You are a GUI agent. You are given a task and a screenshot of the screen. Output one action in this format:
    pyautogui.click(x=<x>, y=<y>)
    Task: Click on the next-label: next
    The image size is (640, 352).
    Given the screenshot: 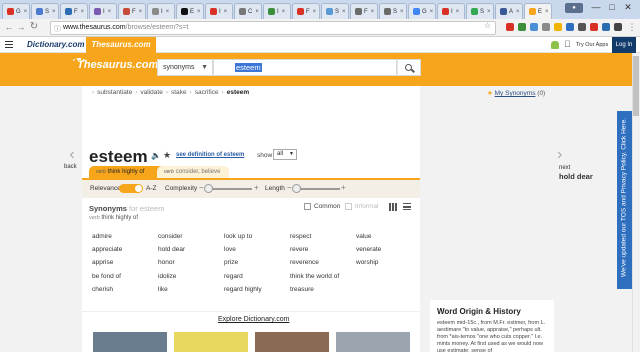 What is the action you would take?
    pyautogui.click(x=564, y=168)
    